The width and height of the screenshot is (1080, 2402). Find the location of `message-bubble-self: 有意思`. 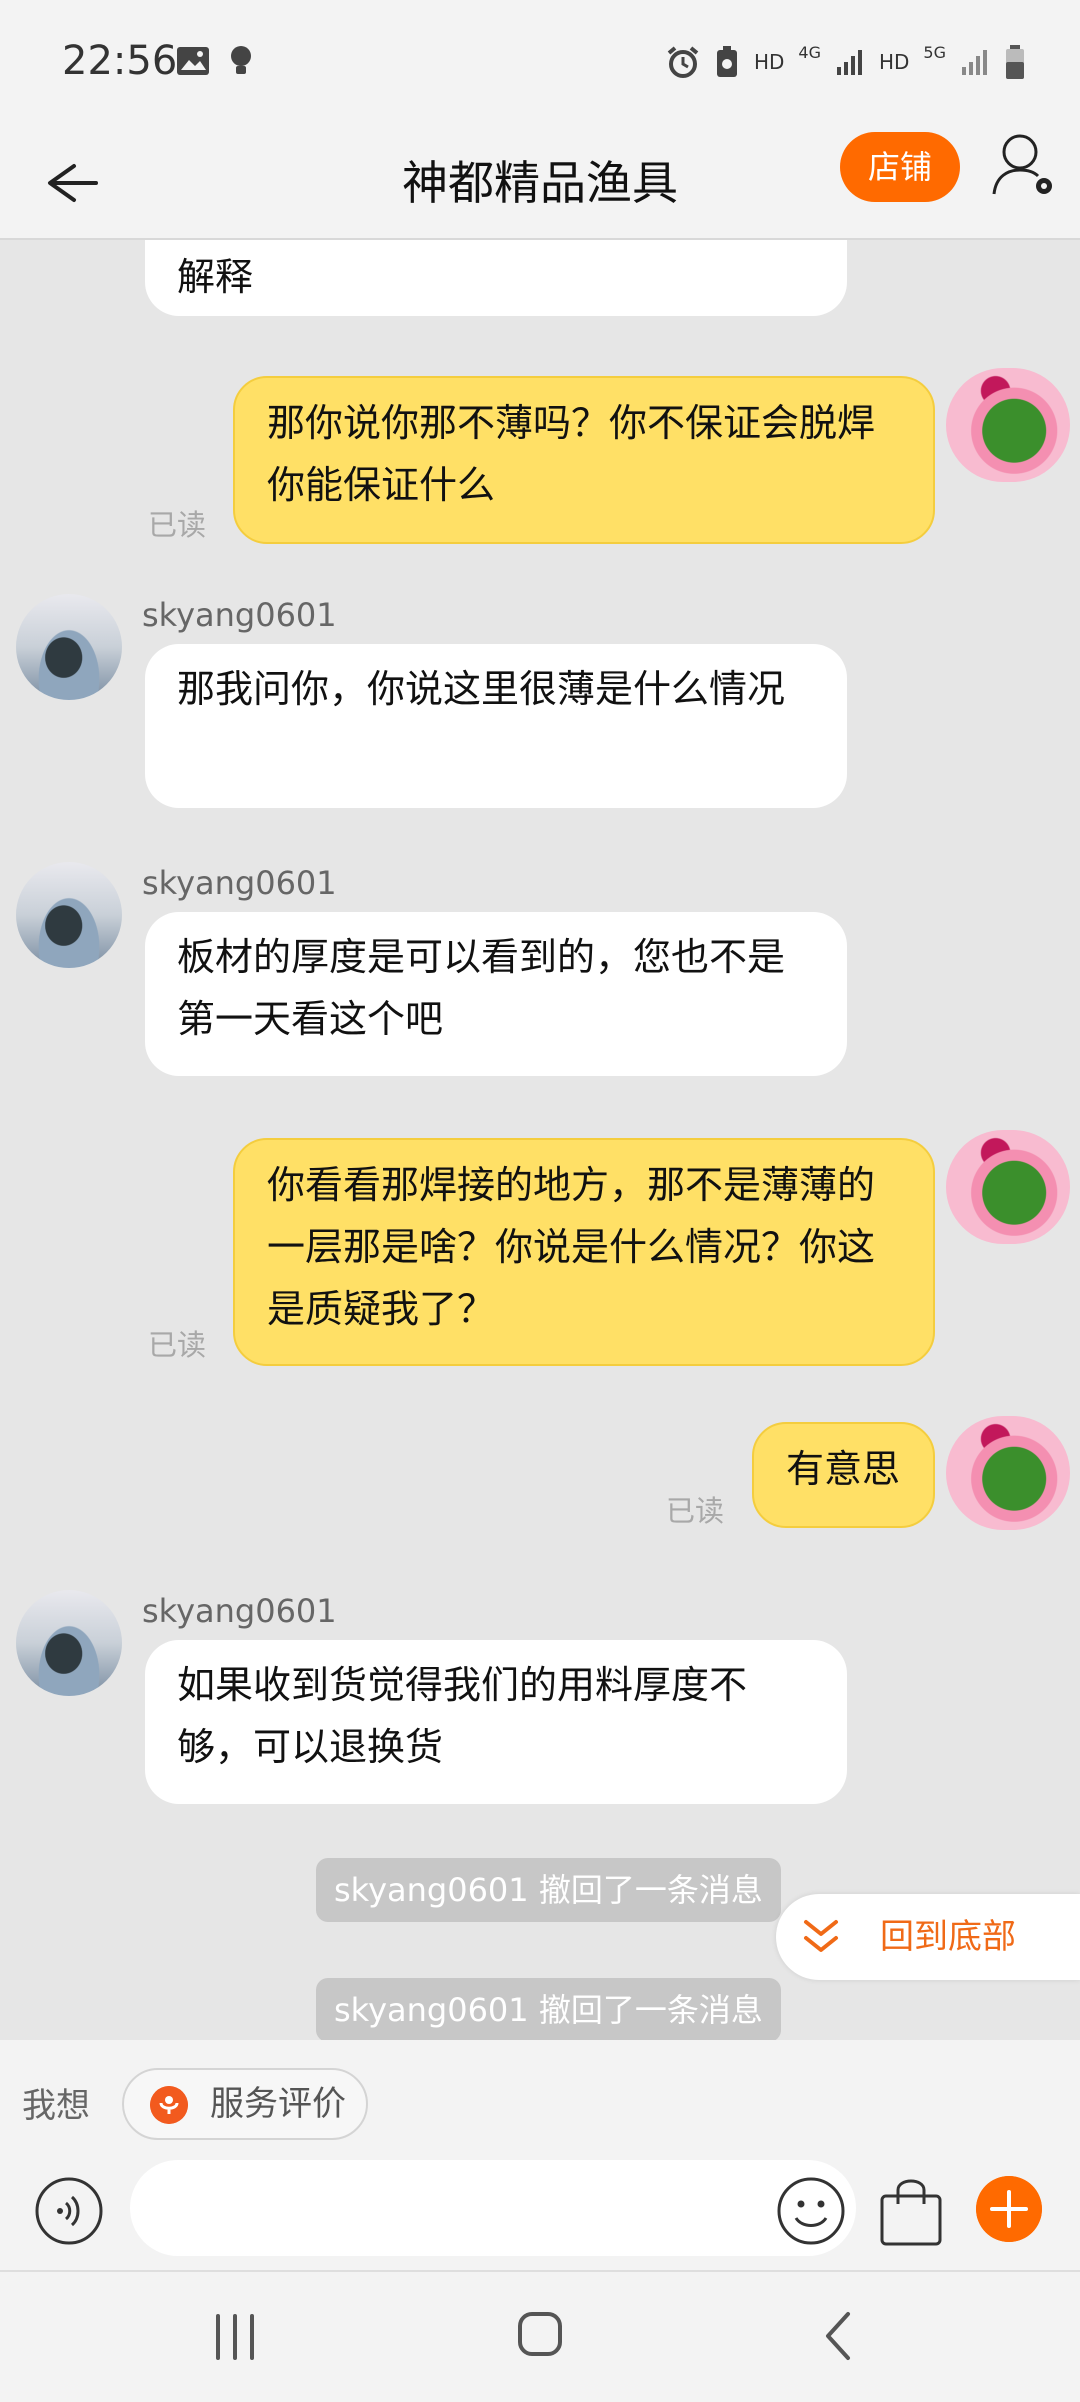

message-bubble-self: 有意思 is located at coordinates (843, 1475).